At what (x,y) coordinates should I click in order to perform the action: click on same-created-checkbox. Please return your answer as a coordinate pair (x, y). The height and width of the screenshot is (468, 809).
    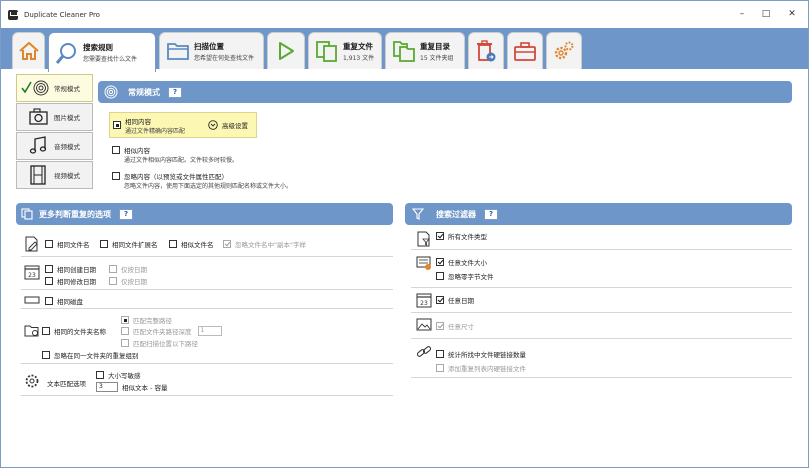
    Looking at the image, I should click on (49, 269).